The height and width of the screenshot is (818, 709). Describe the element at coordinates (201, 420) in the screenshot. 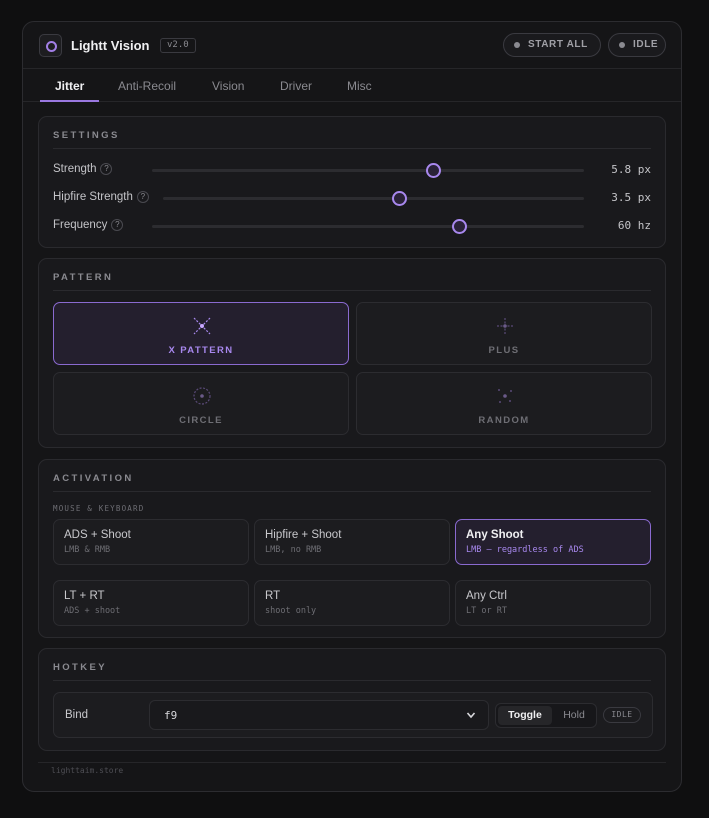

I see `pattern-option-label: CIRCLE` at that location.